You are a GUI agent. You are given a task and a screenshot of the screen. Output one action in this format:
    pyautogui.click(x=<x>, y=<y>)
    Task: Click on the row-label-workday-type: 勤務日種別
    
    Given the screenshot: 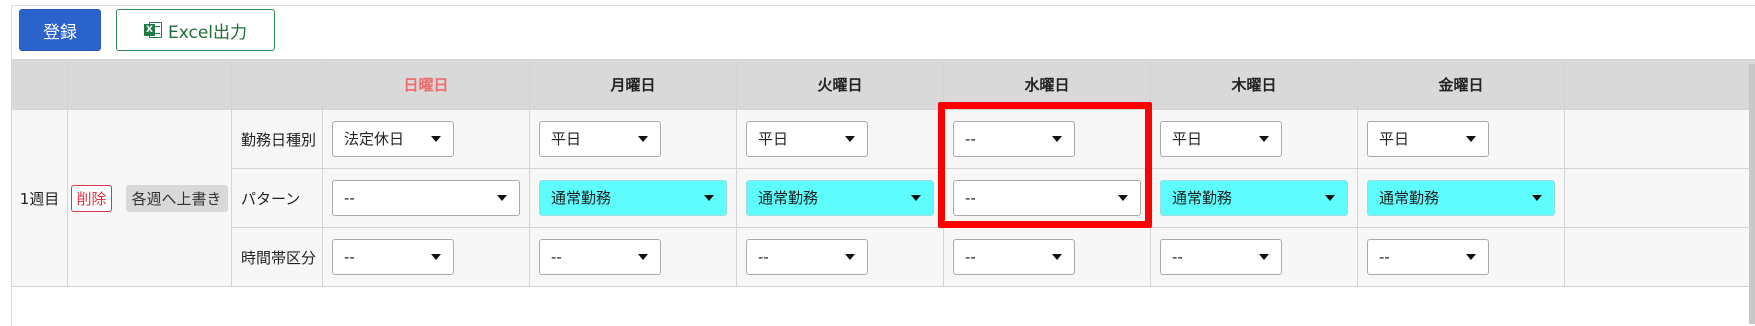 What is the action you would take?
    pyautogui.click(x=277, y=139)
    